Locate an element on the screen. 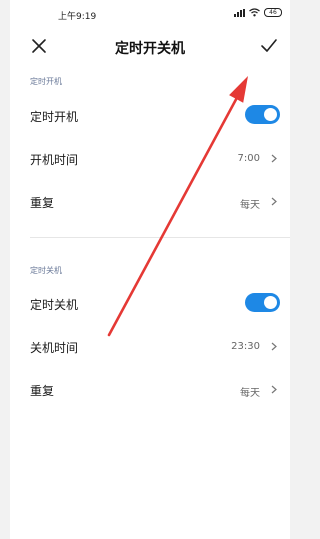  power-on-repeat-value: 每天 is located at coordinates (250, 205).